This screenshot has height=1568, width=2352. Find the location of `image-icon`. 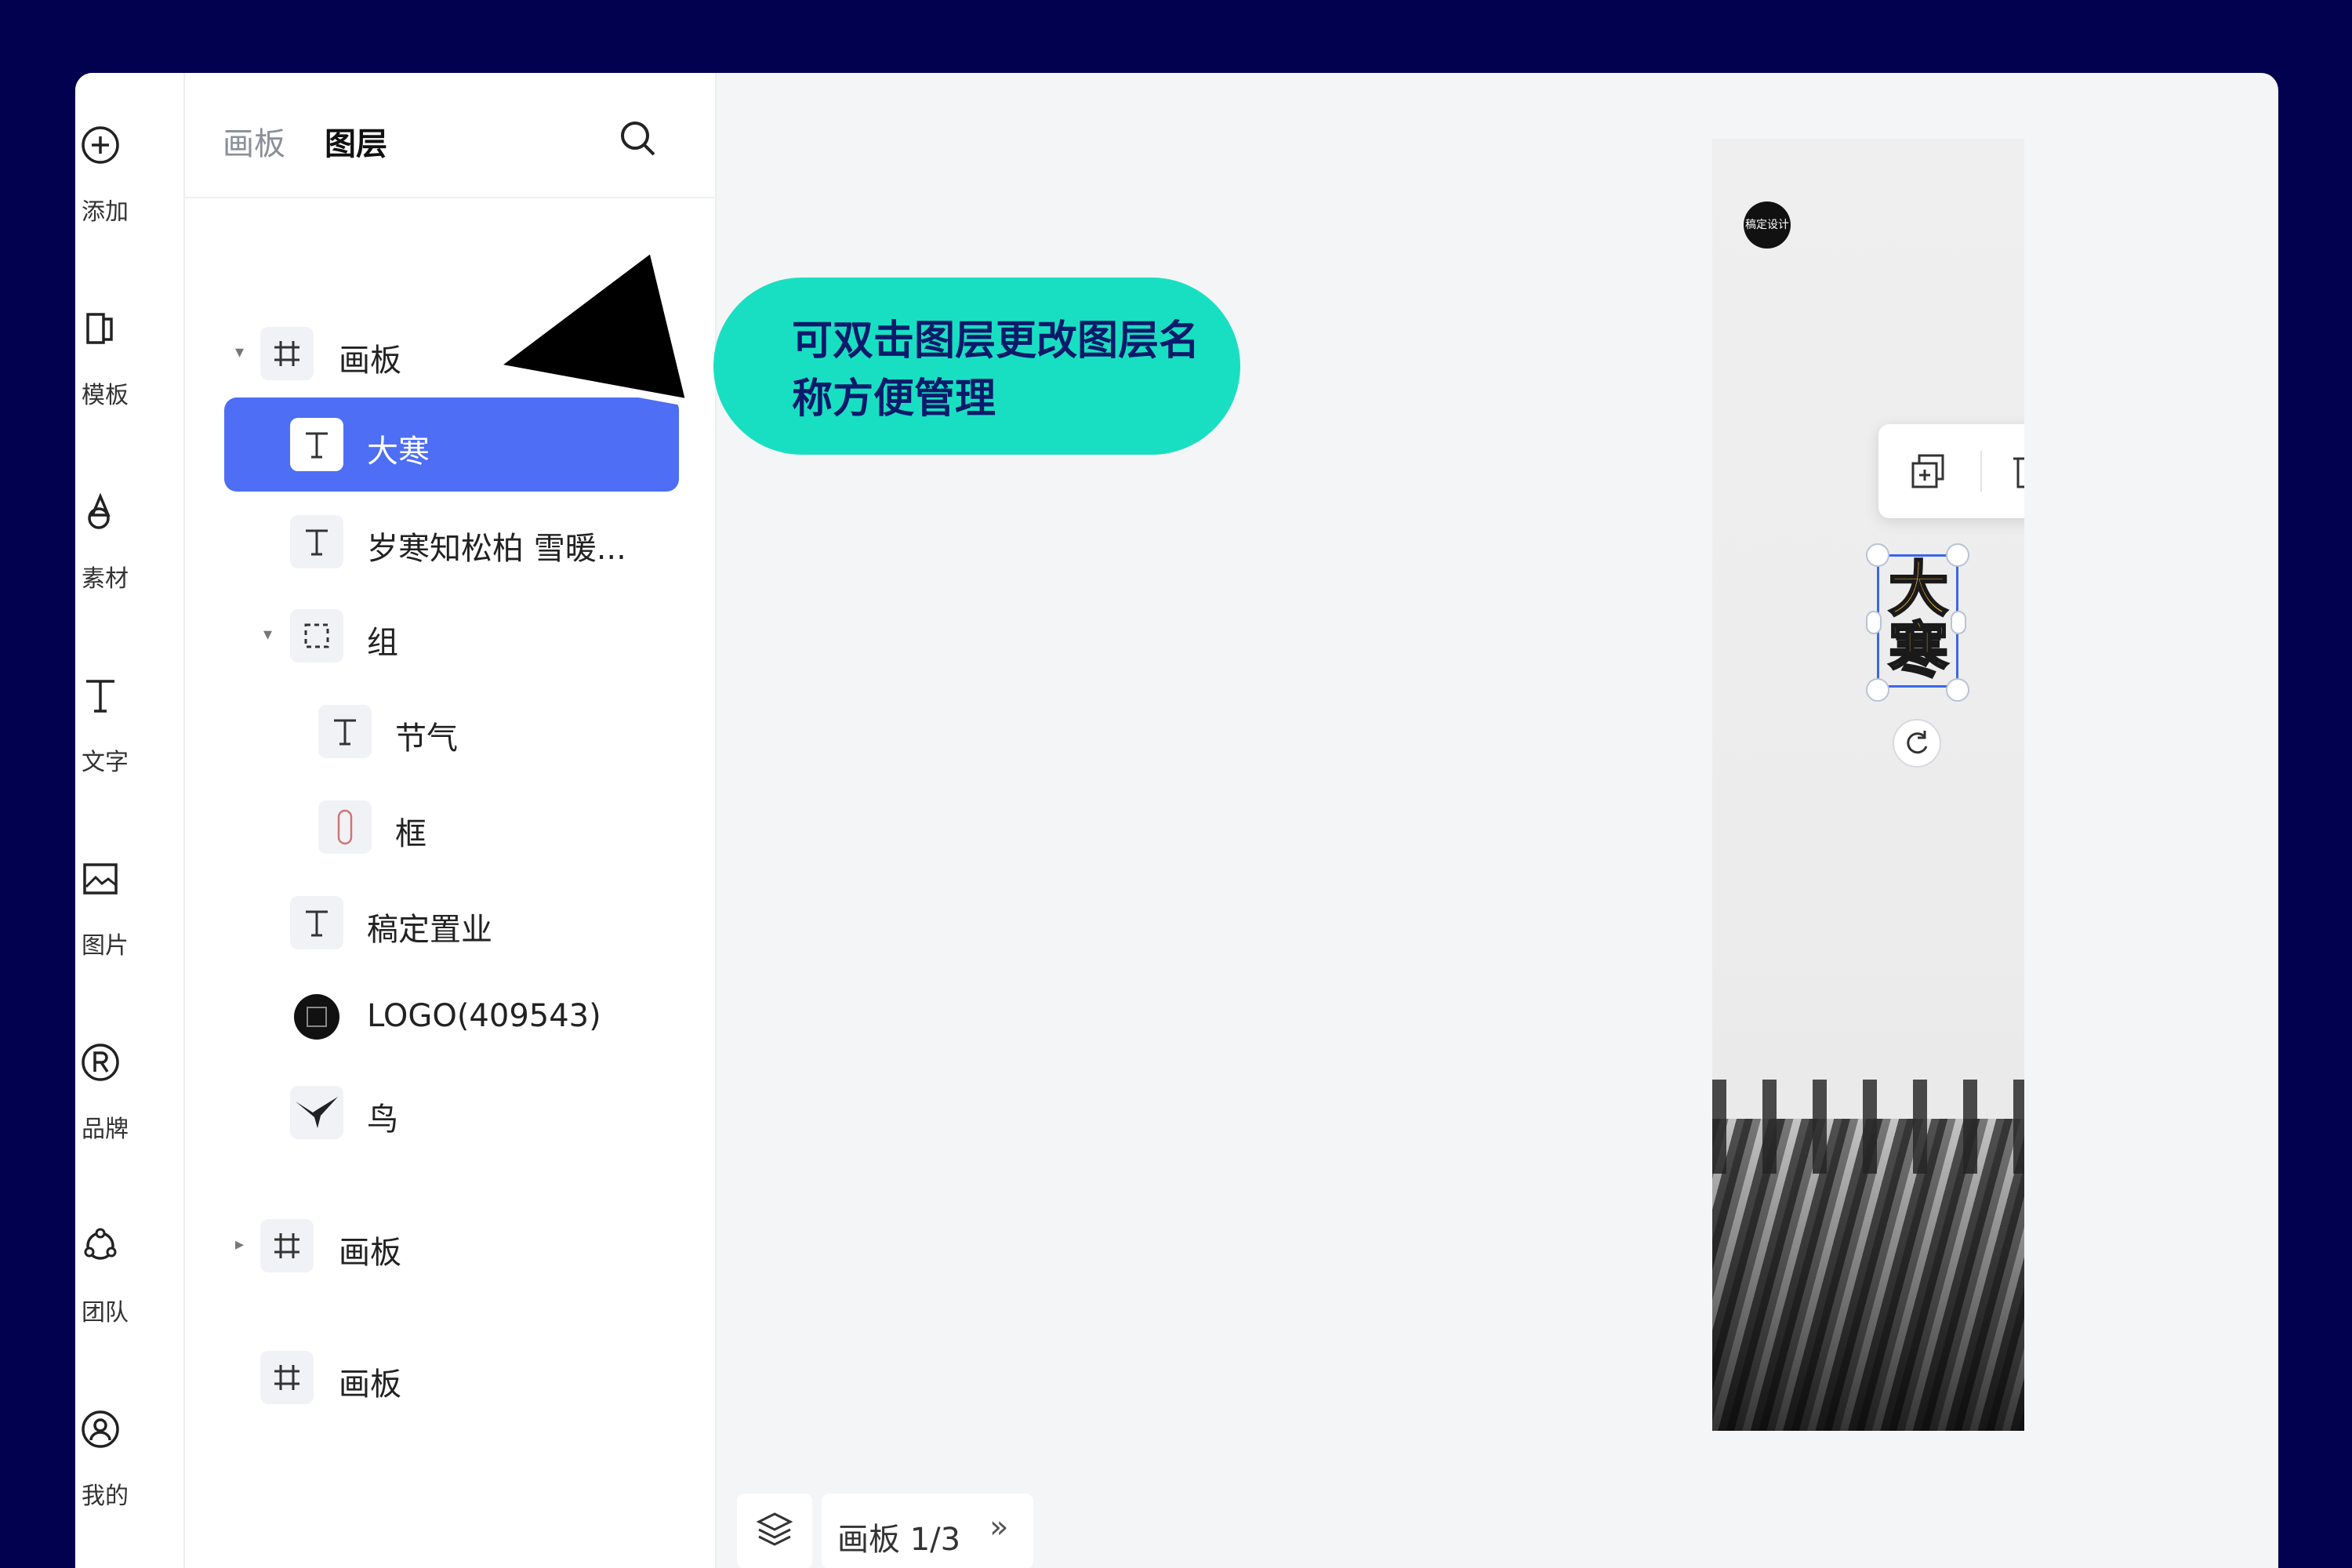

image-icon is located at coordinates (100, 879).